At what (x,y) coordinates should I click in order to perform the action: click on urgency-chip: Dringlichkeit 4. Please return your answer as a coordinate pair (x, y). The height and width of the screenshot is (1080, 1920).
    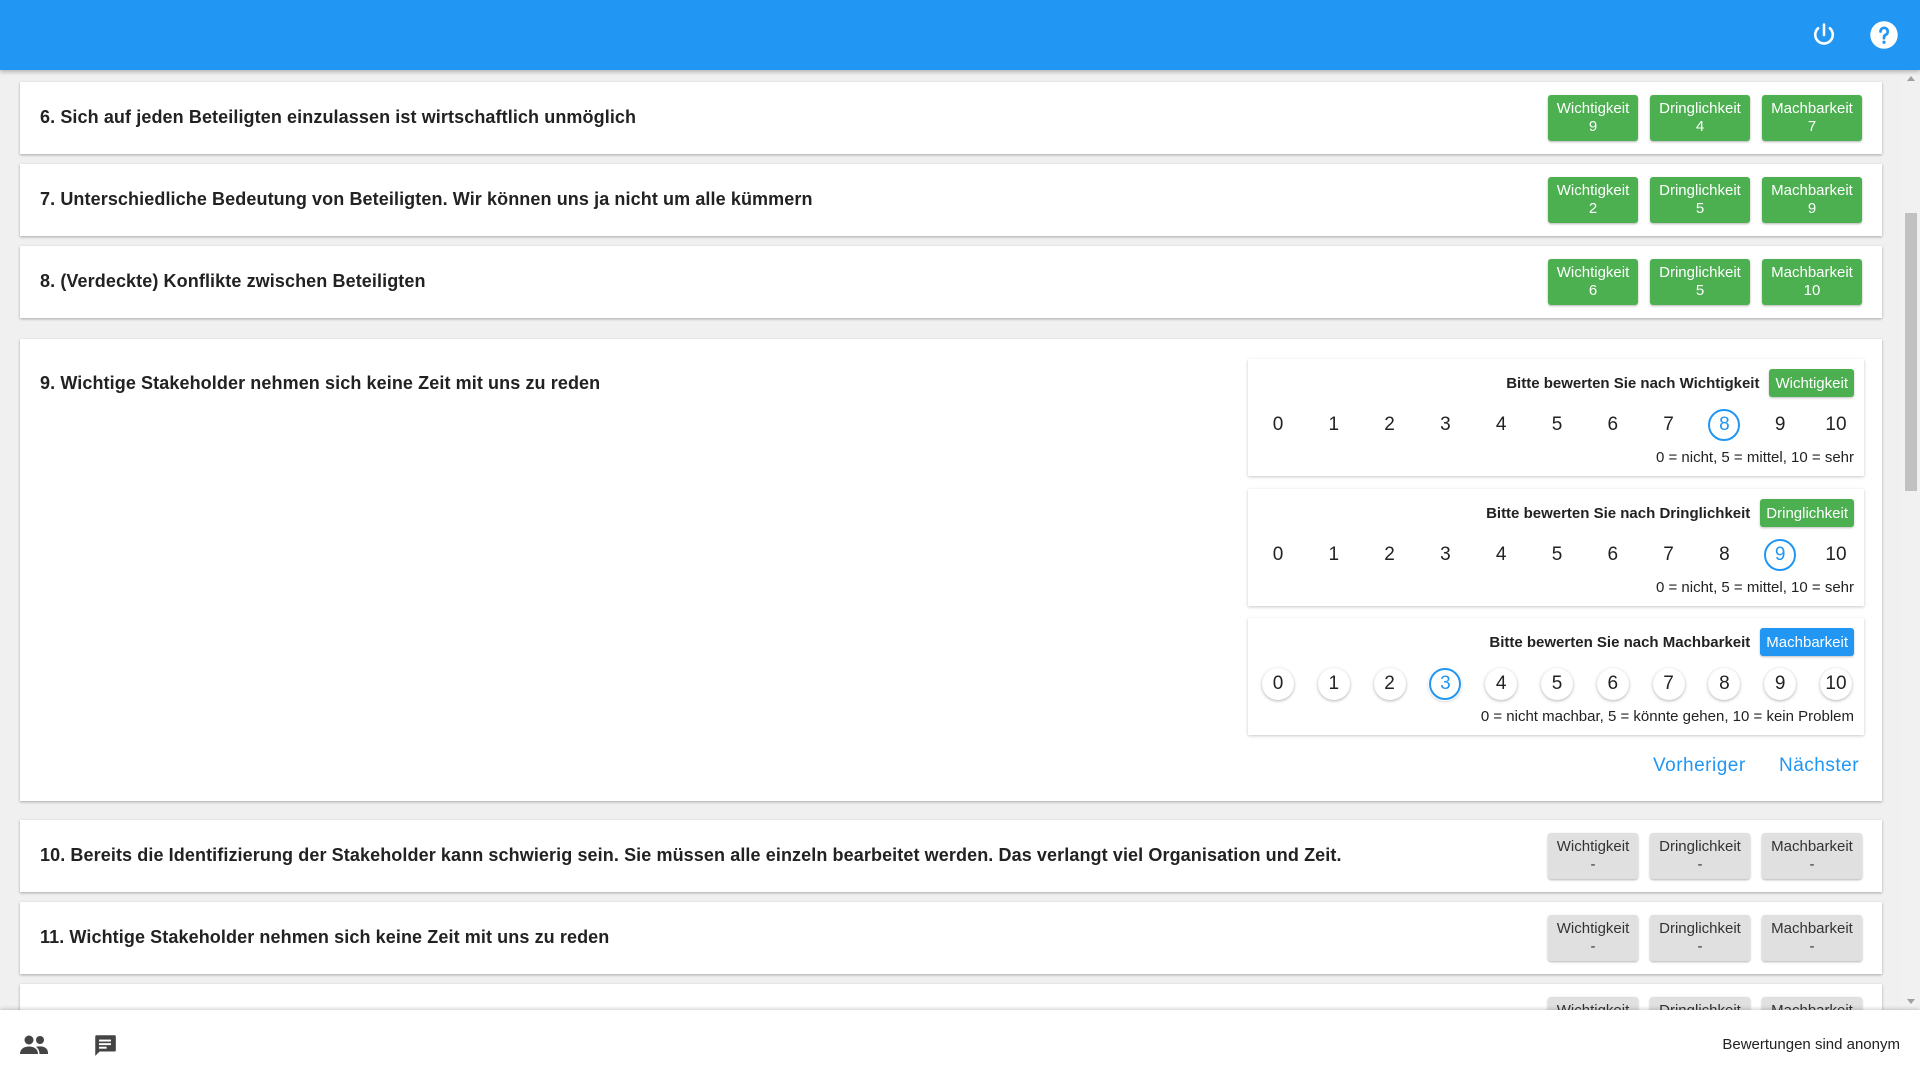
    Looking at the image, I should click on (1700, 118).